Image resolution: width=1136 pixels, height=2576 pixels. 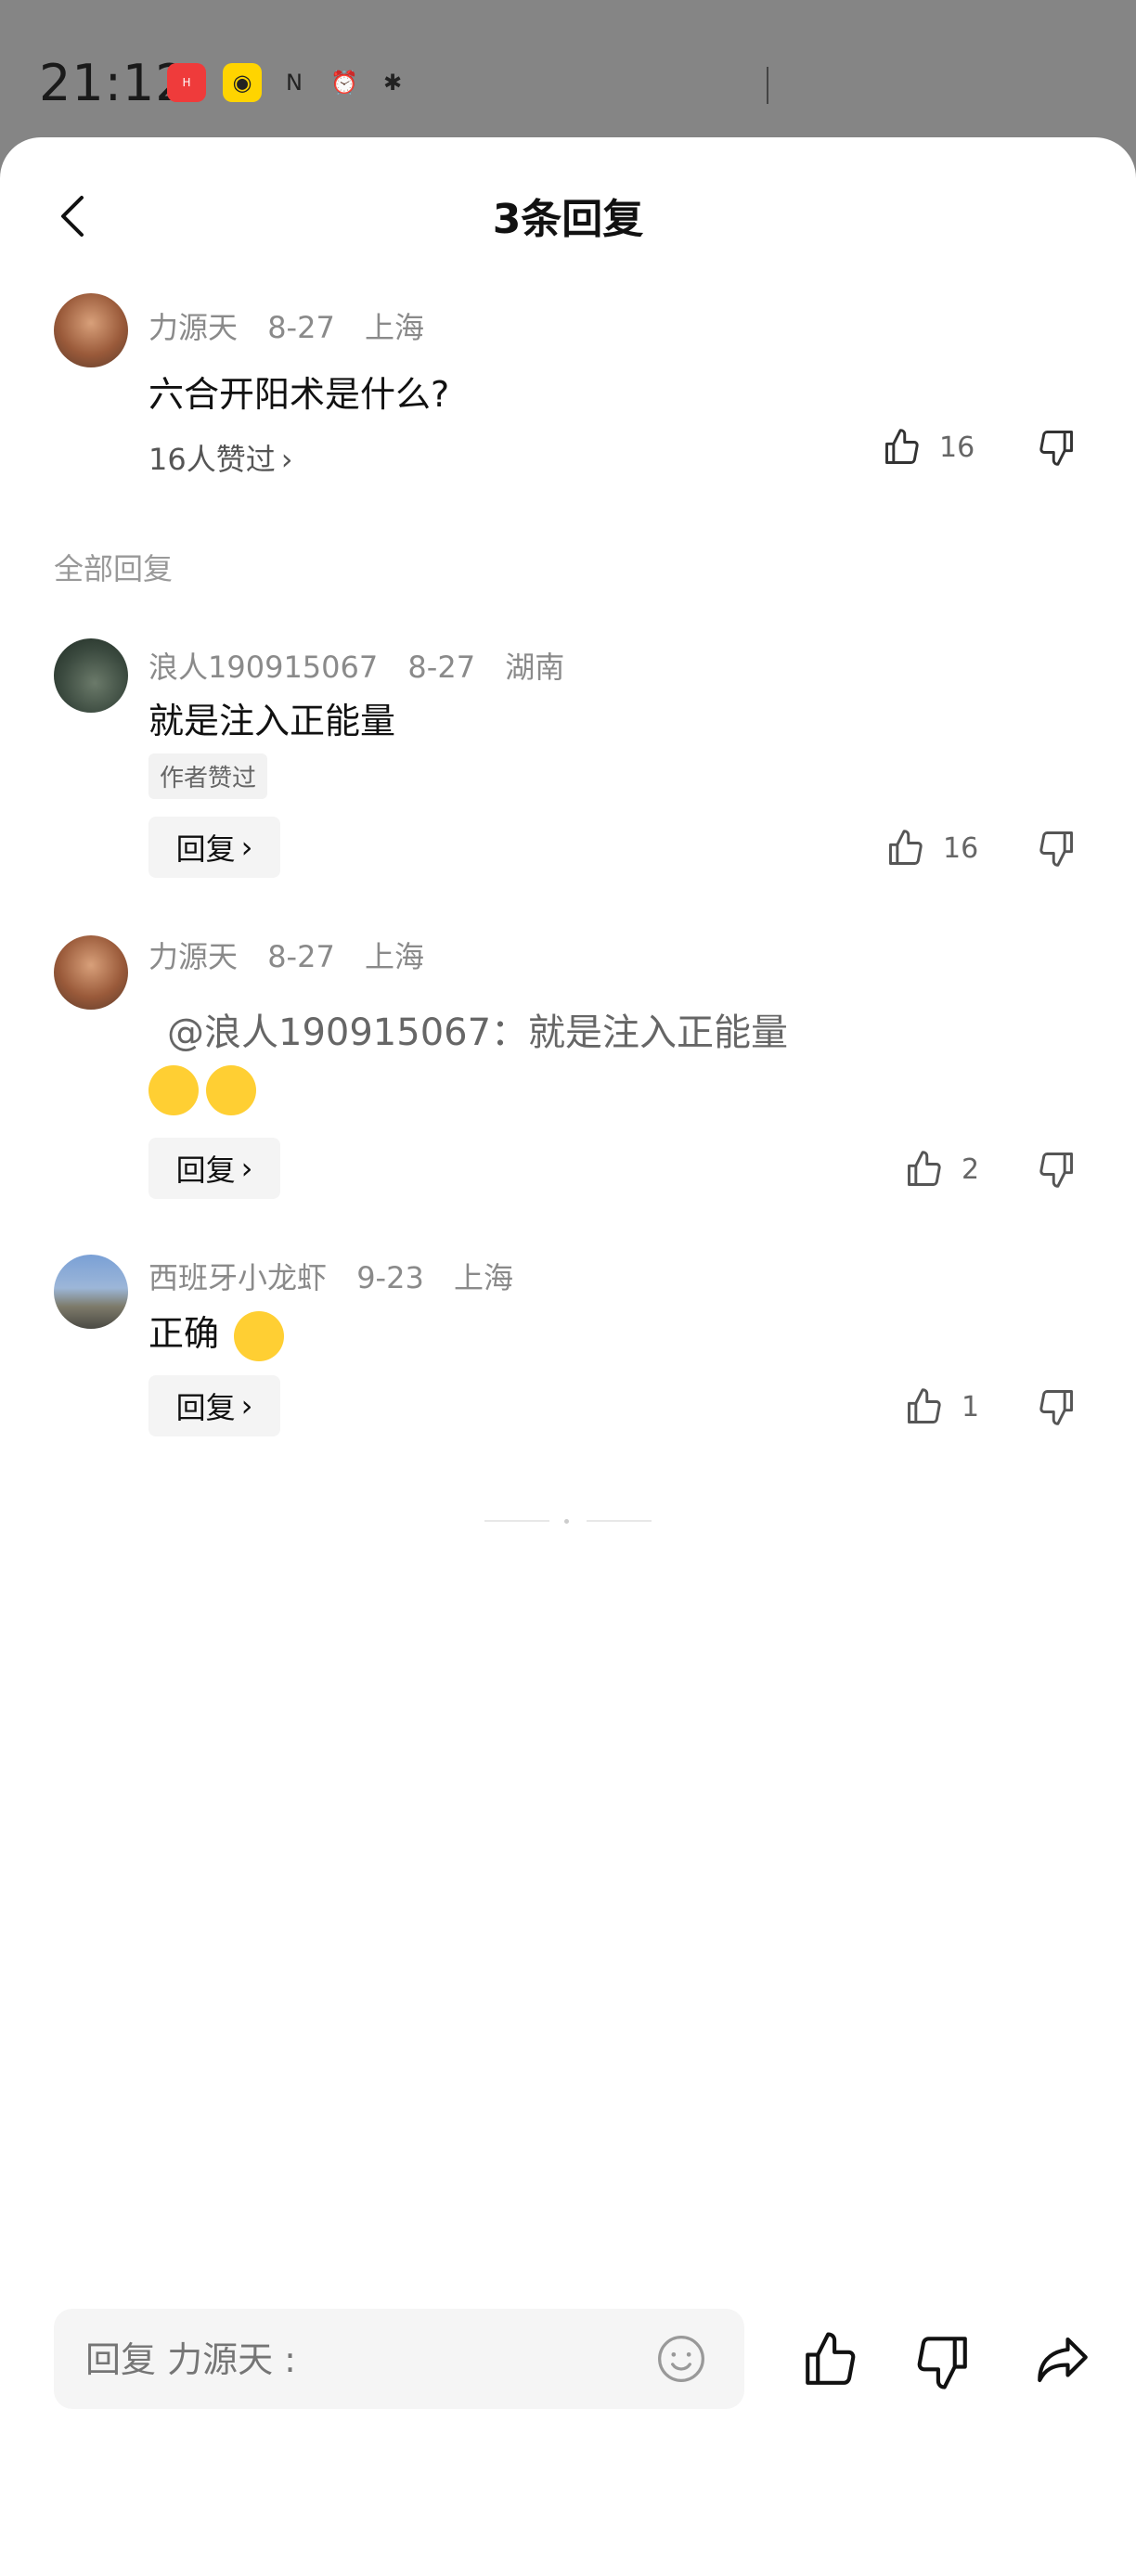 What do you see at coordinates (259, 1335) in the screenshot?
I see `smile-emoji-icon` at bounding box center [259, 1335].